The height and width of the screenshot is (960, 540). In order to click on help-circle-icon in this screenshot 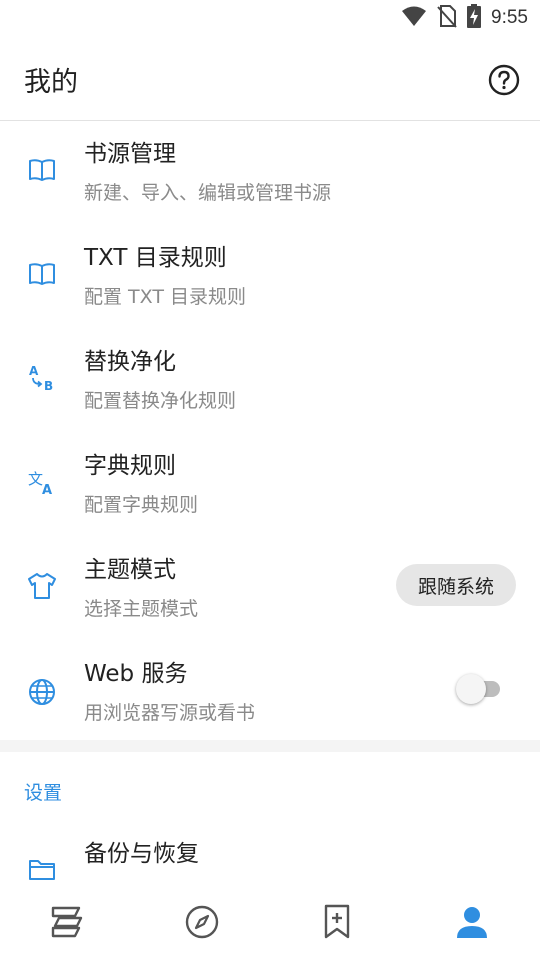, I will do `click(504, 82)`.